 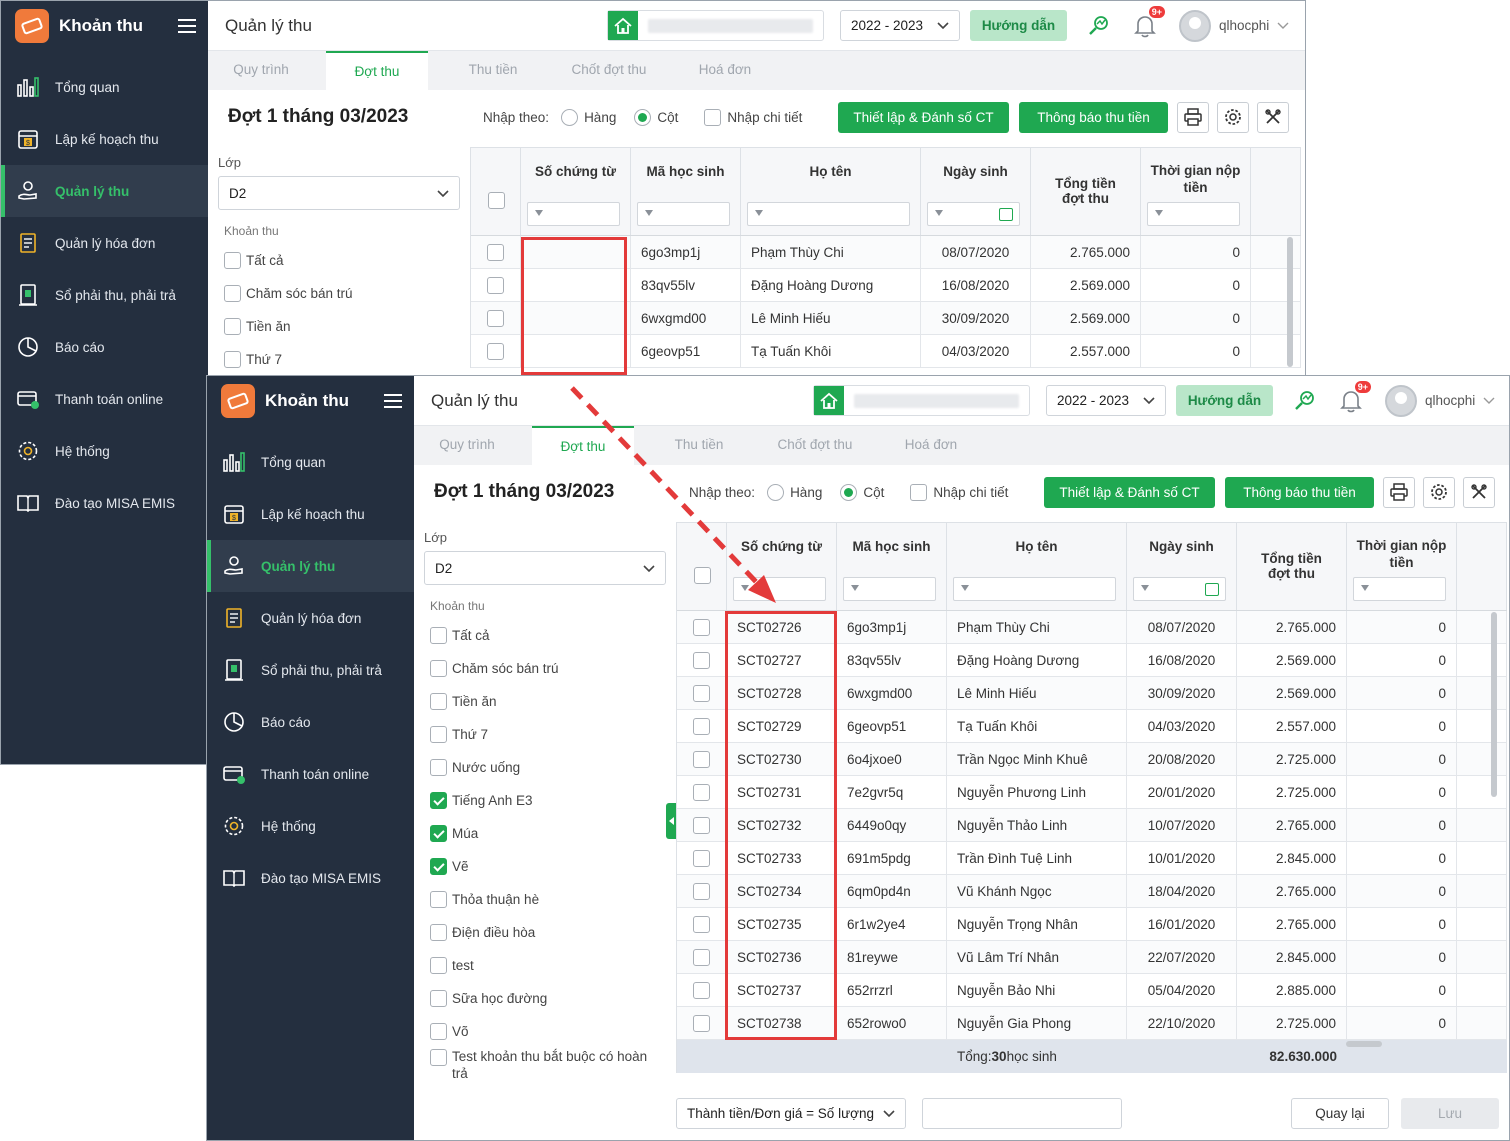 I want to click on table-row: 6wxgmd00 Lê Minh Hiếu 30/09/2020 2.569.000 0, so click(x=886, y=318).